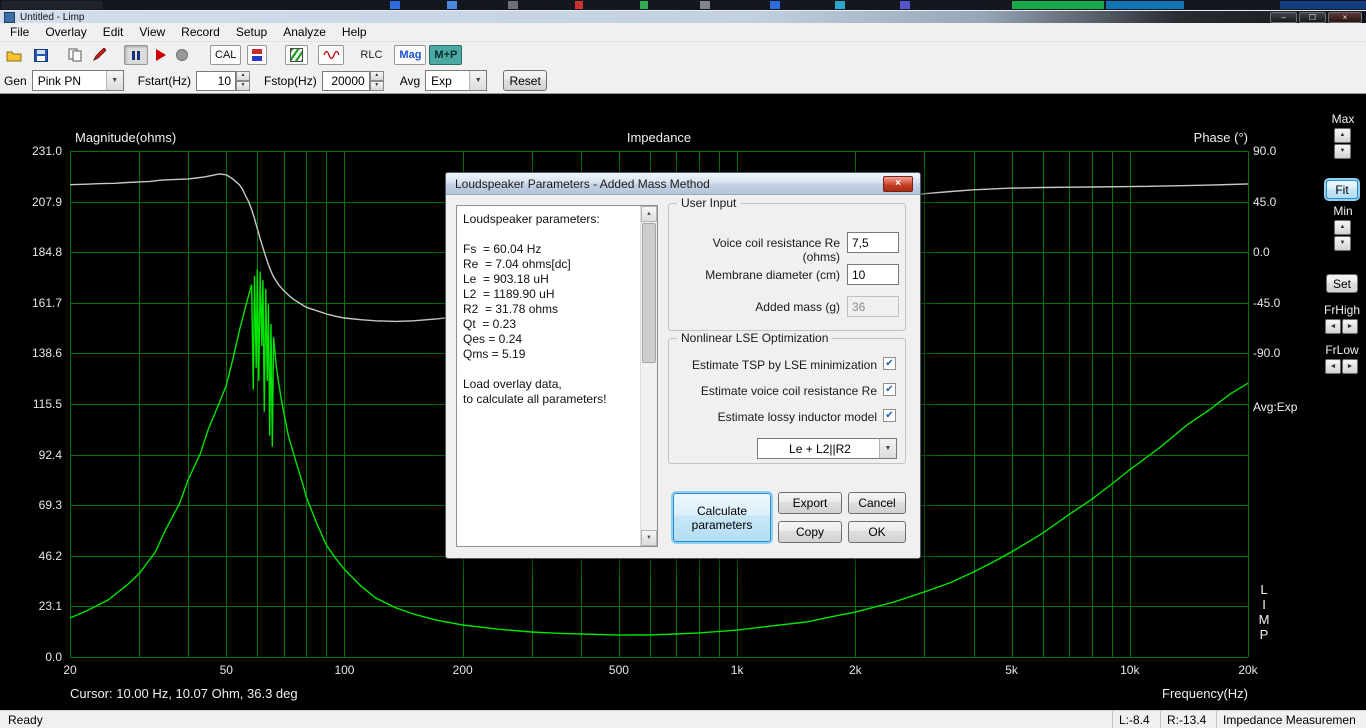 Image resolution: width=1366 pixels, height=728 pixels. I want to click on user-input-group-label: User Input, so click(709, 203).